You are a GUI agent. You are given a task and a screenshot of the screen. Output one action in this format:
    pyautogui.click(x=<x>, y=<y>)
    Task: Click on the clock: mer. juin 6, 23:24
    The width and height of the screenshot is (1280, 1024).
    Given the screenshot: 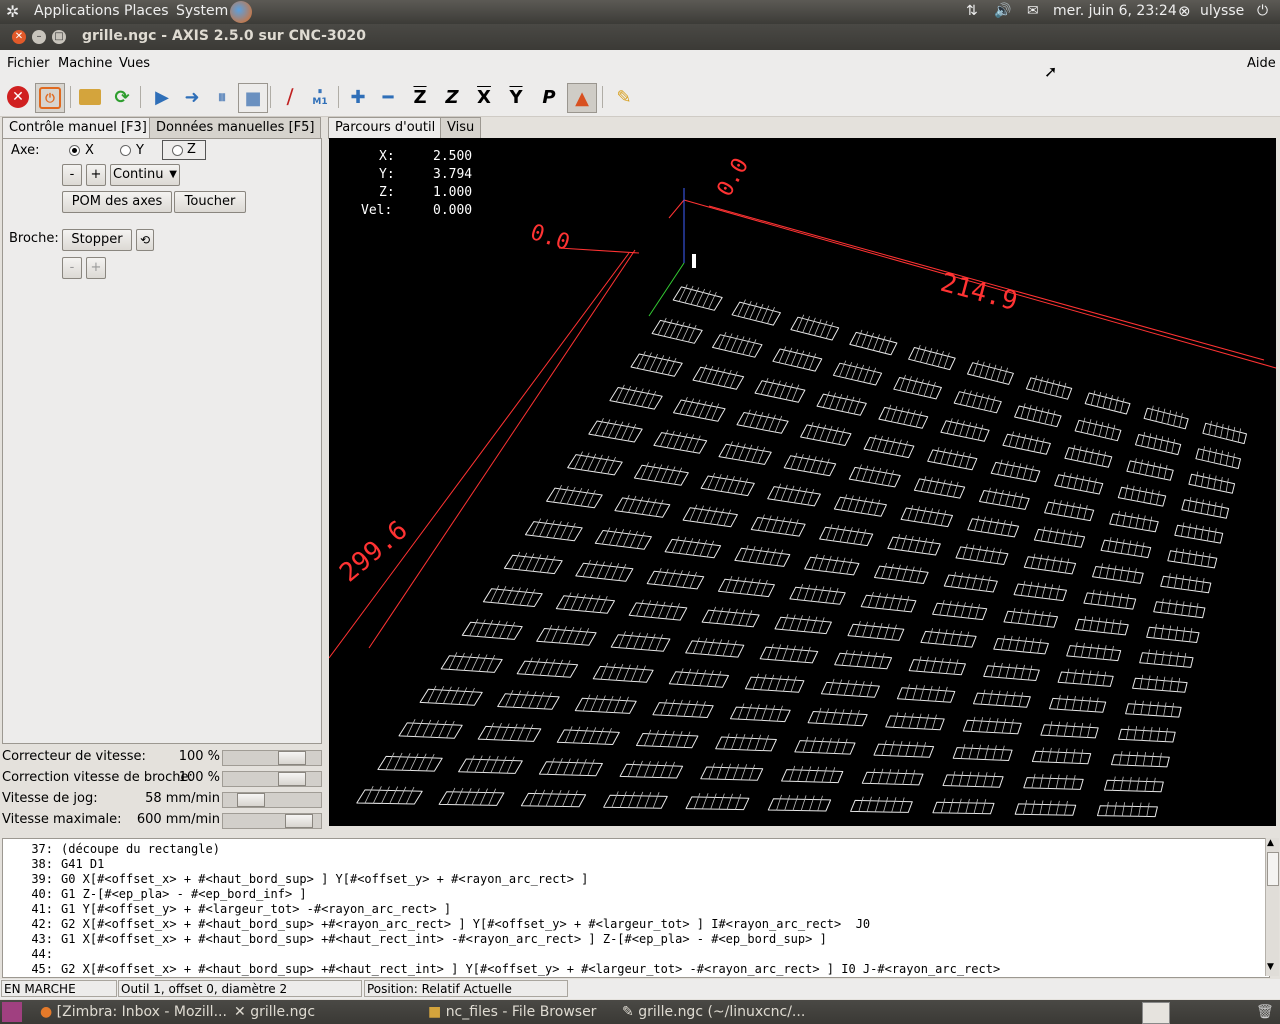 What is the action you would take?
    pyautogui.click(x=1115, y=11)
    